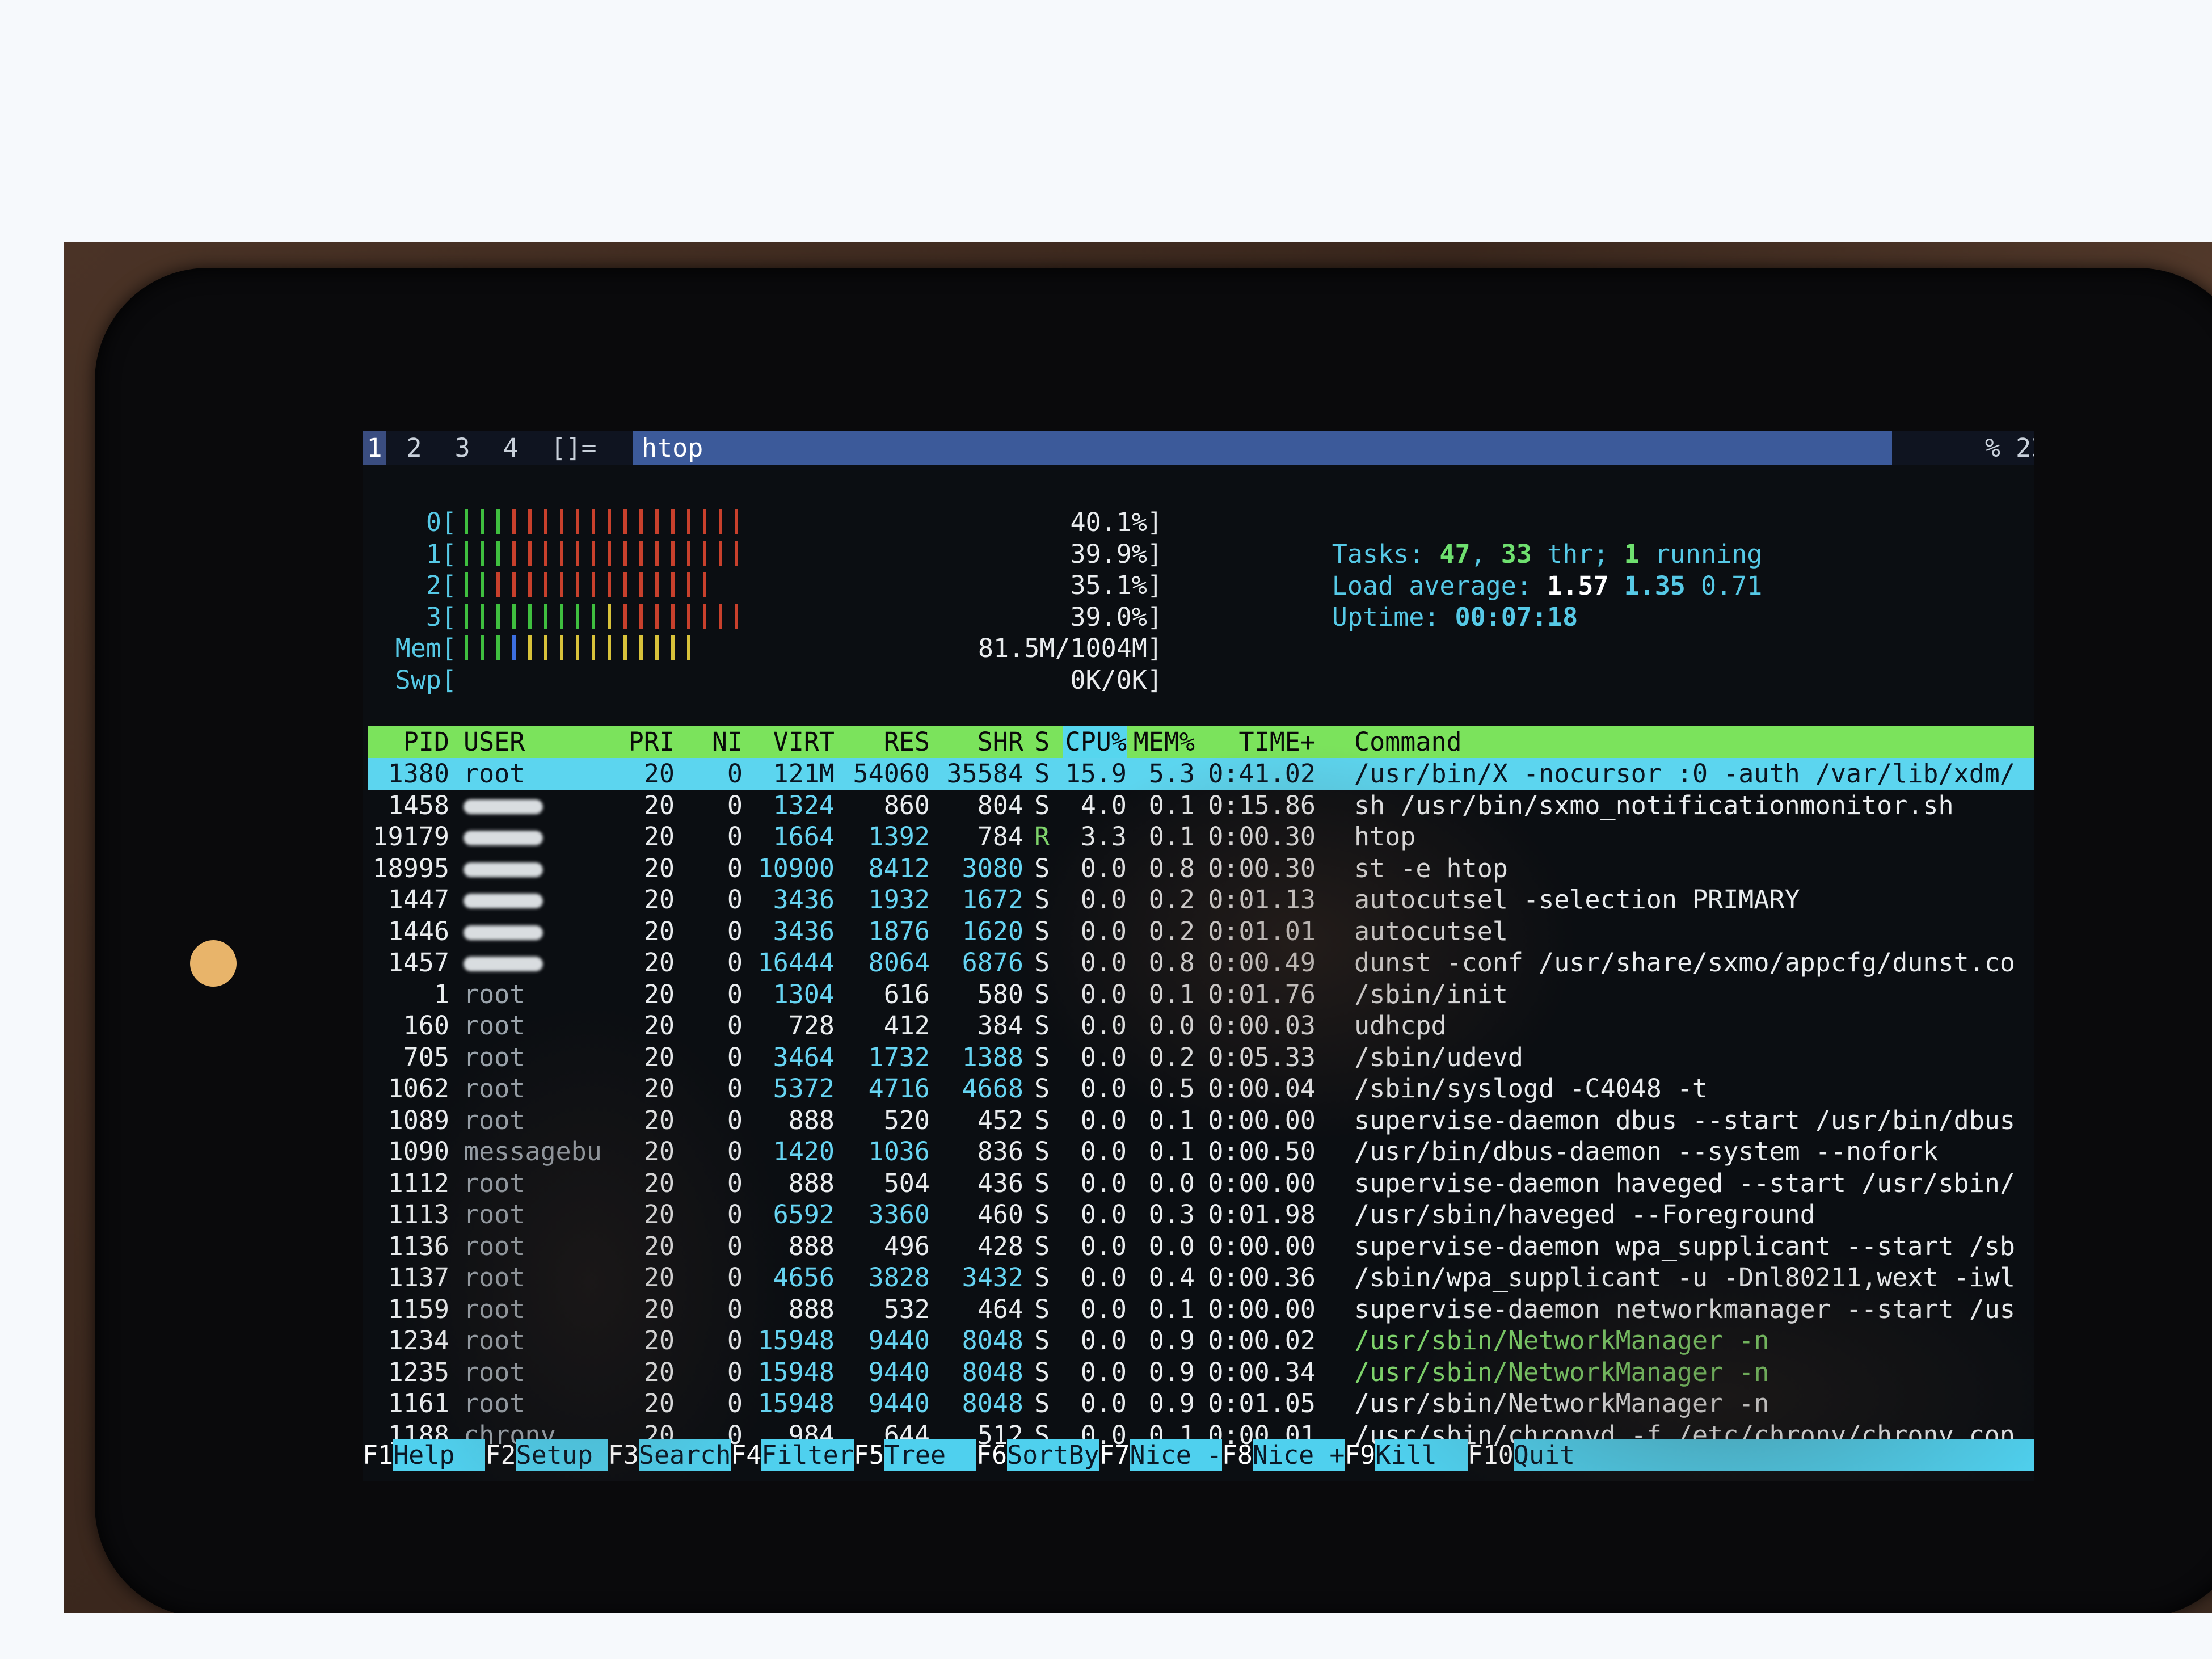 The image size is (2212, 1659). What do you see at coordinates (503, 932) in the screenshot?
I see `redacted-user` at bounding box center [503, 932].